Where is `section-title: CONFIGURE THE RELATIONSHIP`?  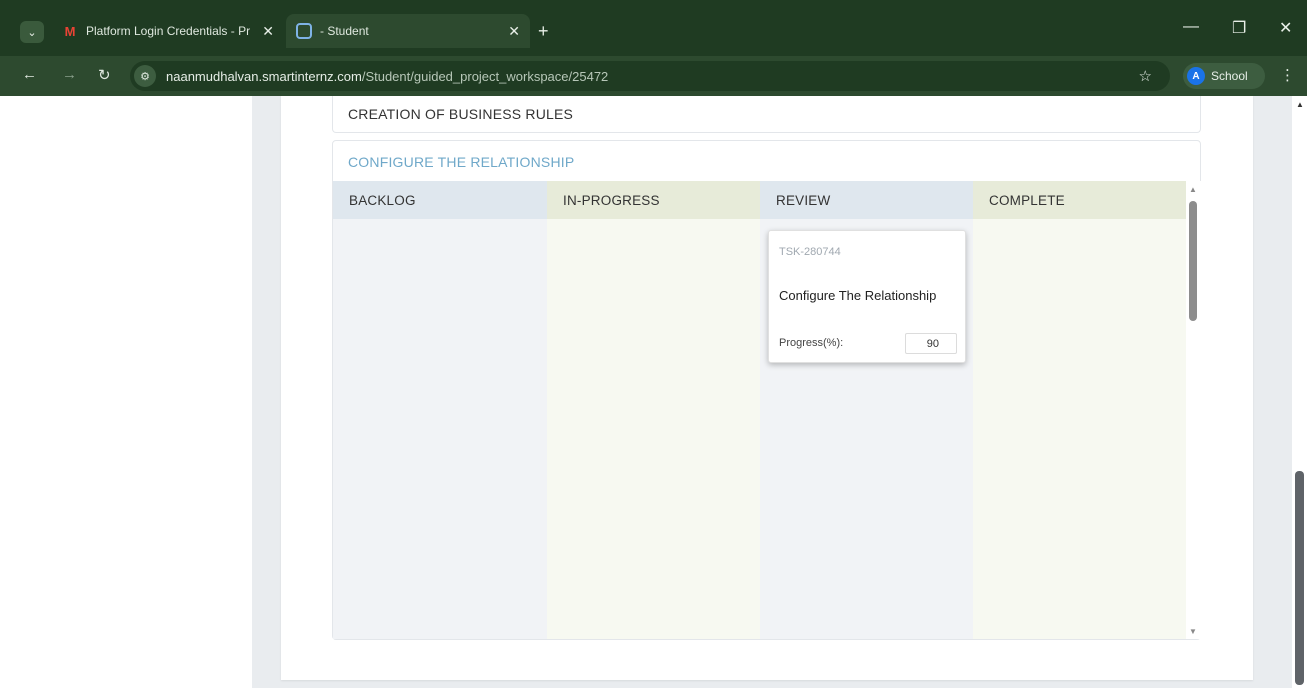 section-title: CONFIGURE THE RELATIONSHIP is located at coordinates (461, 162).